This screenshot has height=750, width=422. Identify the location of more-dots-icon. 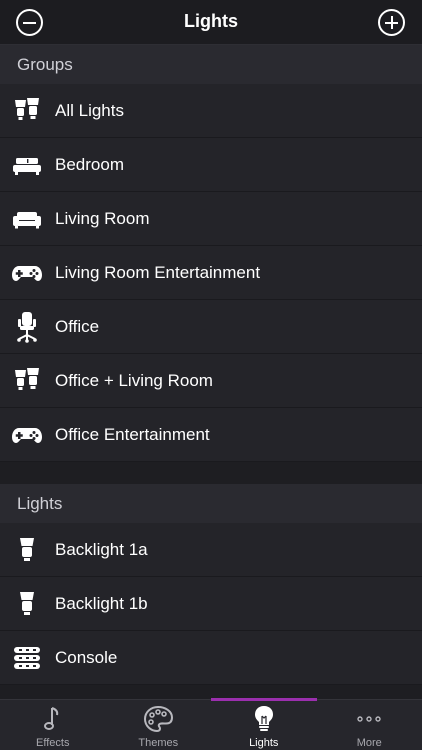
(369, 719).